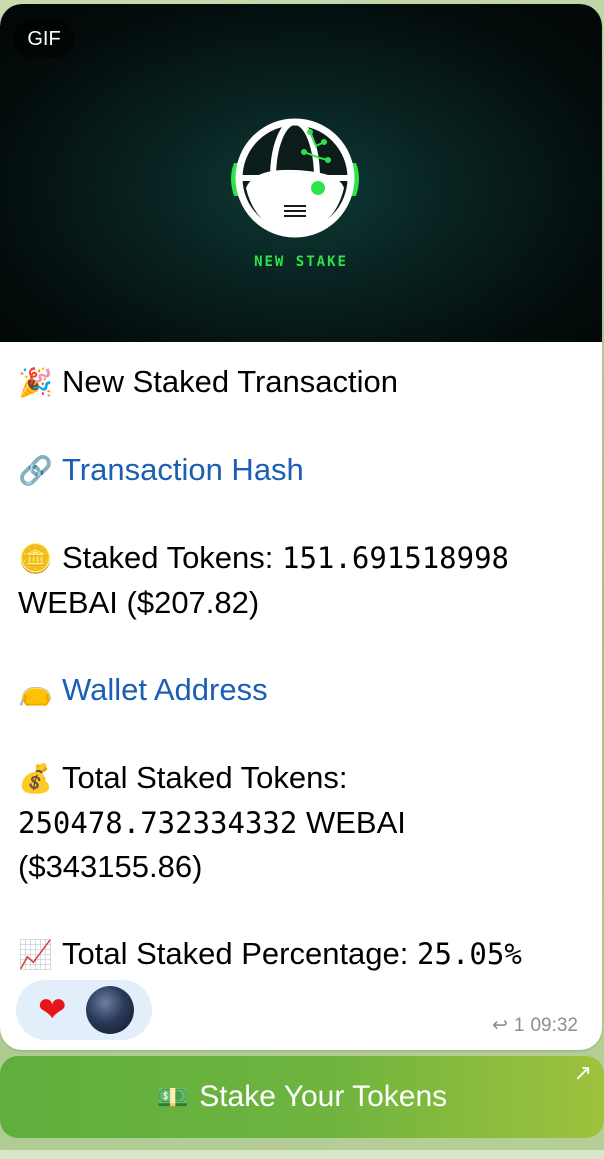  What do you see at coordinates (35, 558) in the screenshot?
I see `coin-icon: 🪙` at bounding box center [35, 558].